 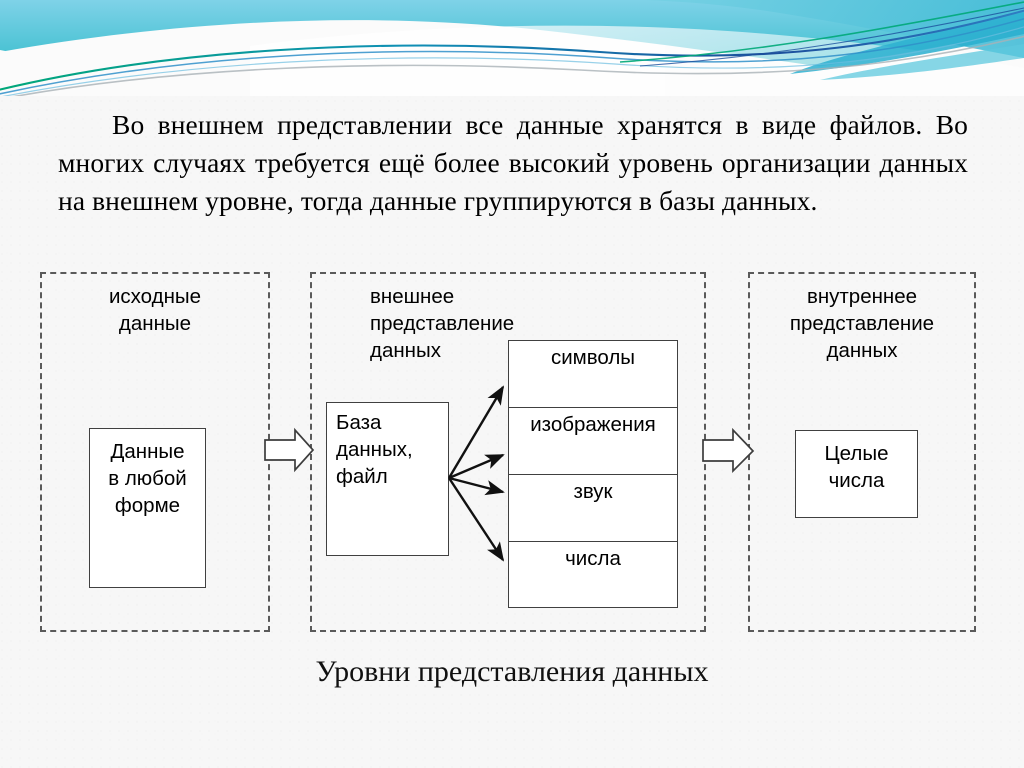 What do you see at coordinates (593, 558) in the screenshot?
I see `stack-label-numbers: числа` at bounding box center [593, 558].